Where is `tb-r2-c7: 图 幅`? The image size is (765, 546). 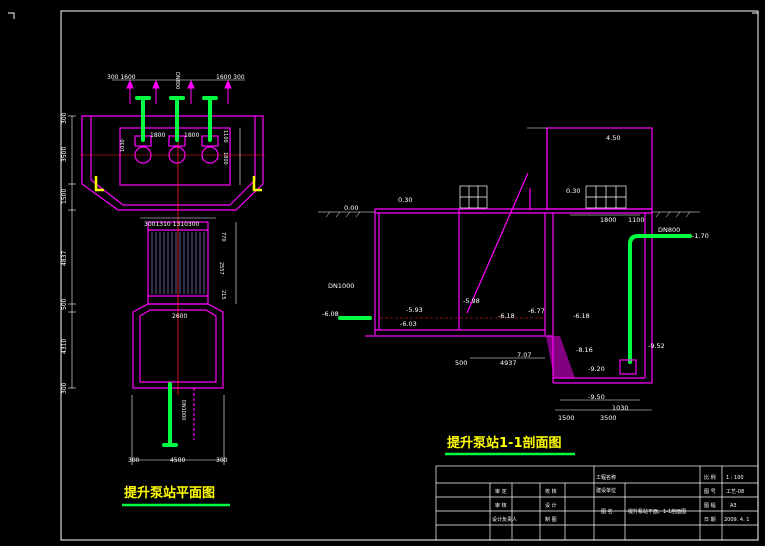
tb-r2-c7: 图 幅 is located at coordinates (710, 505).